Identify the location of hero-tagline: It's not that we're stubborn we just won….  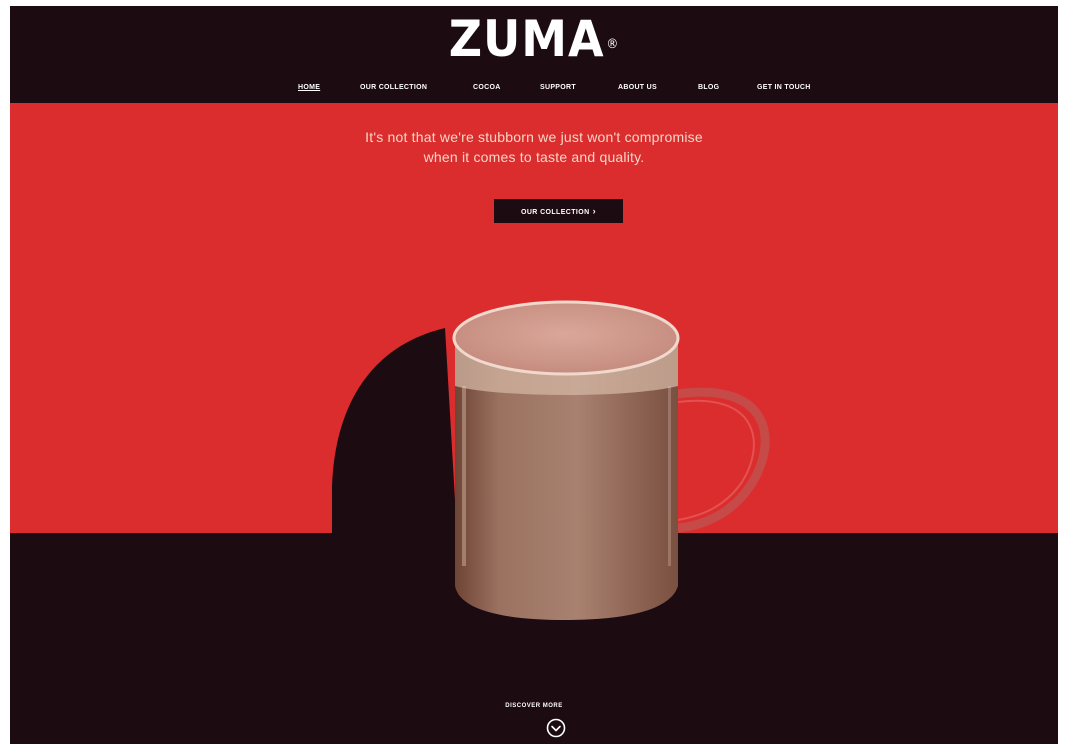
(534, 147).